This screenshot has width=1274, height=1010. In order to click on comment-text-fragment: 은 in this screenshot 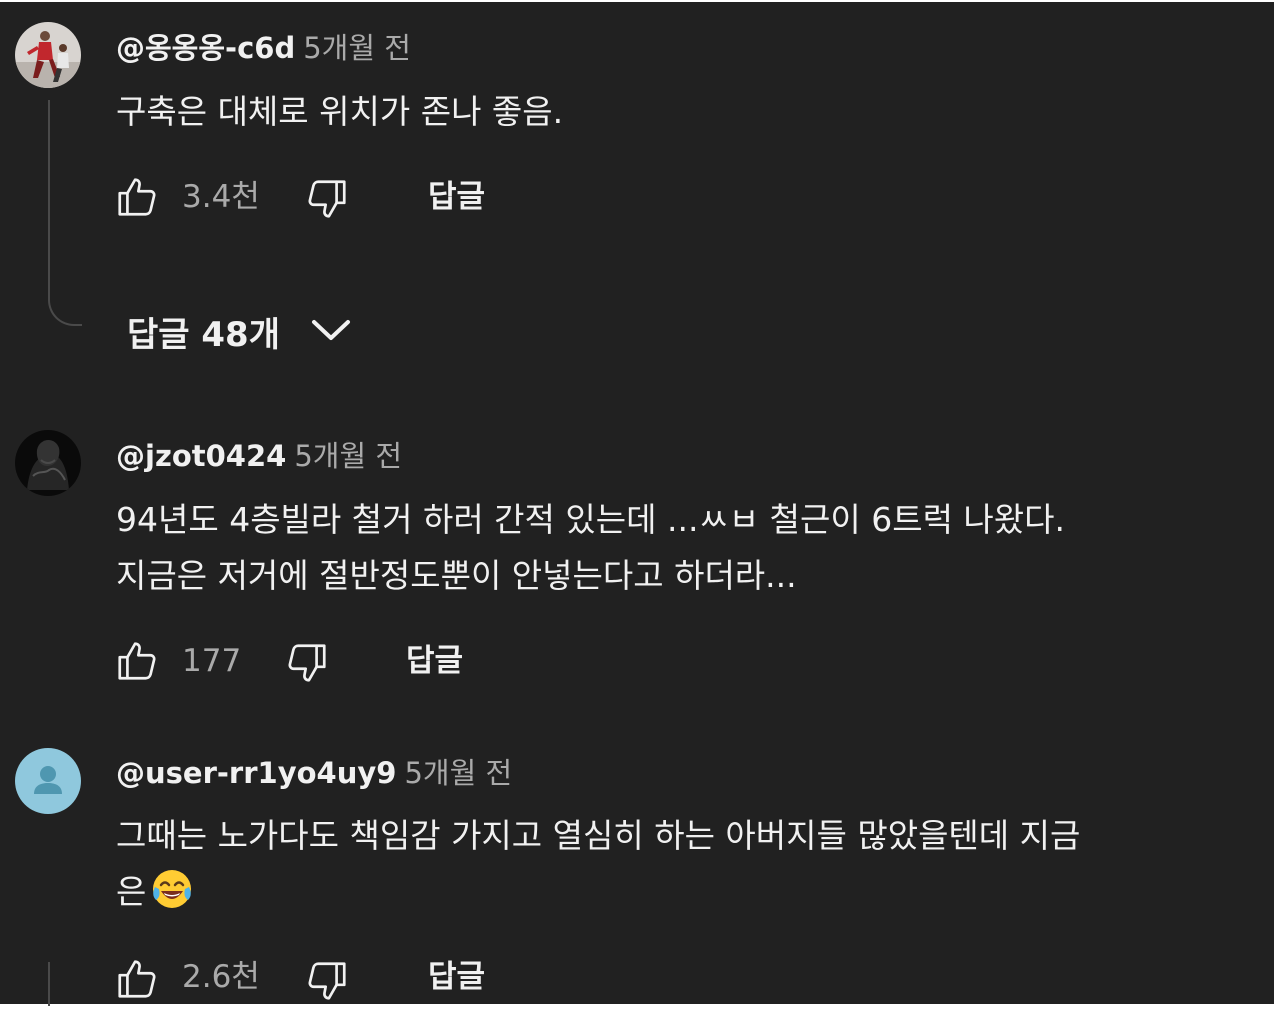, I will do `click(131, 891)`.